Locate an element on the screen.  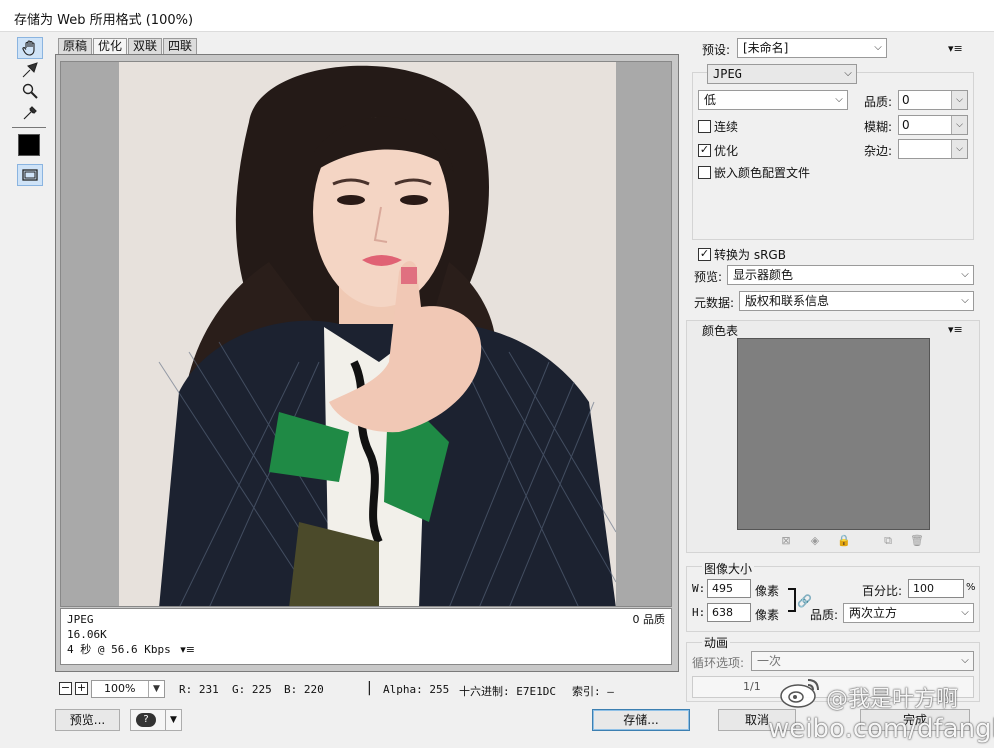
lock-color-icon: 🔒 is located at coordinates (844, 541).